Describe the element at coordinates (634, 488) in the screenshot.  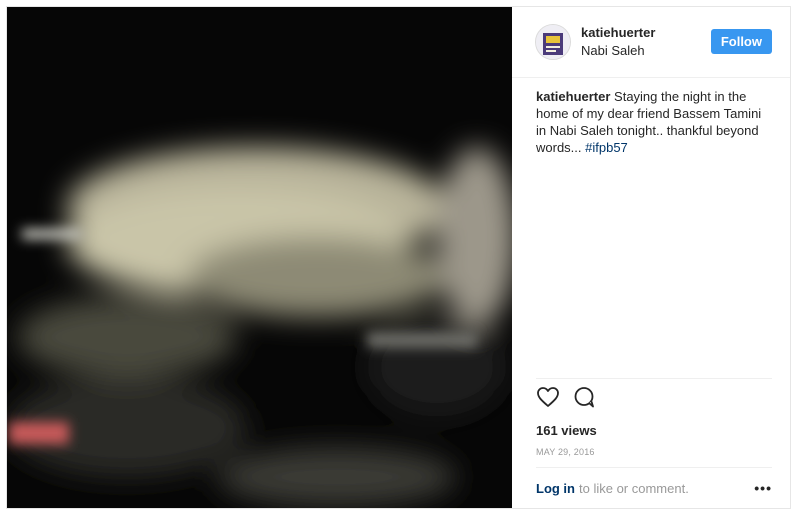
I see `login-prompt: to like or comment.` at that location.